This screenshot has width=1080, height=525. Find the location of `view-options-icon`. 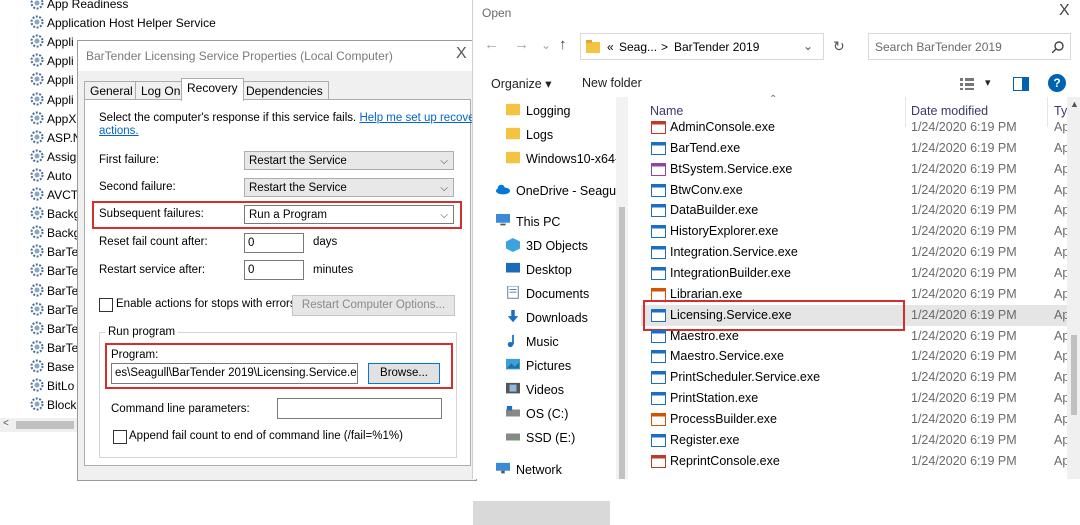

view-options-icon is located at coordinates (967, 84).